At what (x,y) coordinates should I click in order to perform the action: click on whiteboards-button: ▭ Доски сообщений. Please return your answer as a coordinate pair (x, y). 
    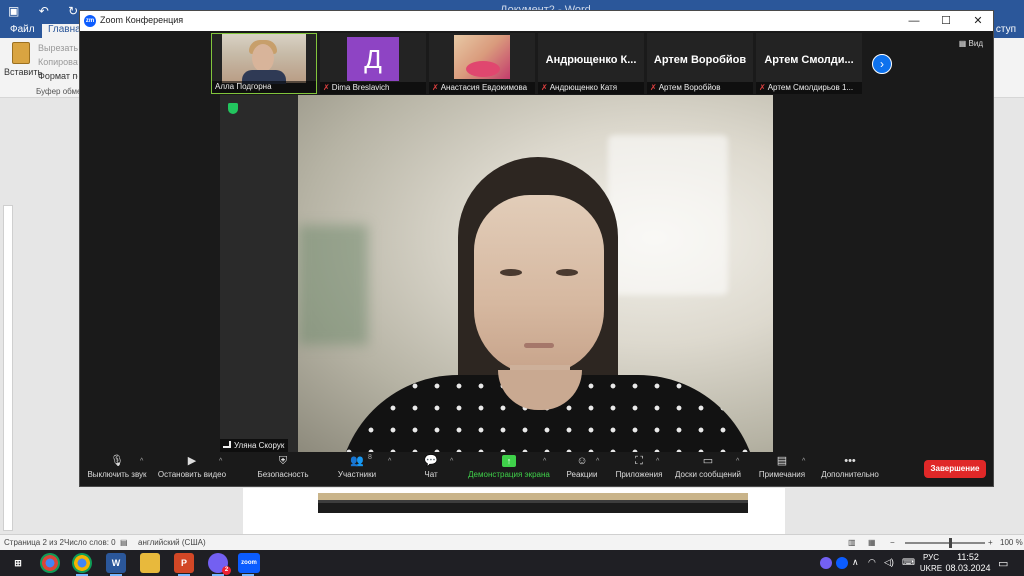
    Looking at the image, I should click on (708, 470).